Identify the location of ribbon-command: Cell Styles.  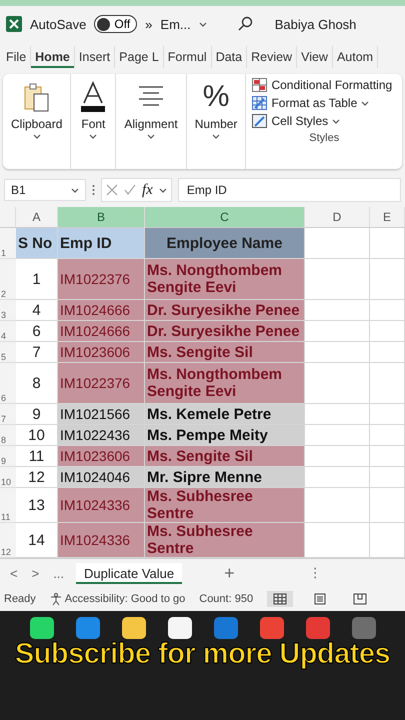
(324, 121).